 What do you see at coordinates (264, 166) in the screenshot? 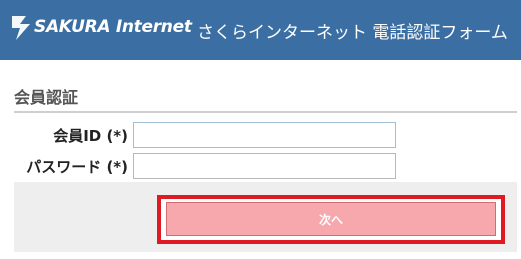
I see `password-input` at bounding box center [264, 166].